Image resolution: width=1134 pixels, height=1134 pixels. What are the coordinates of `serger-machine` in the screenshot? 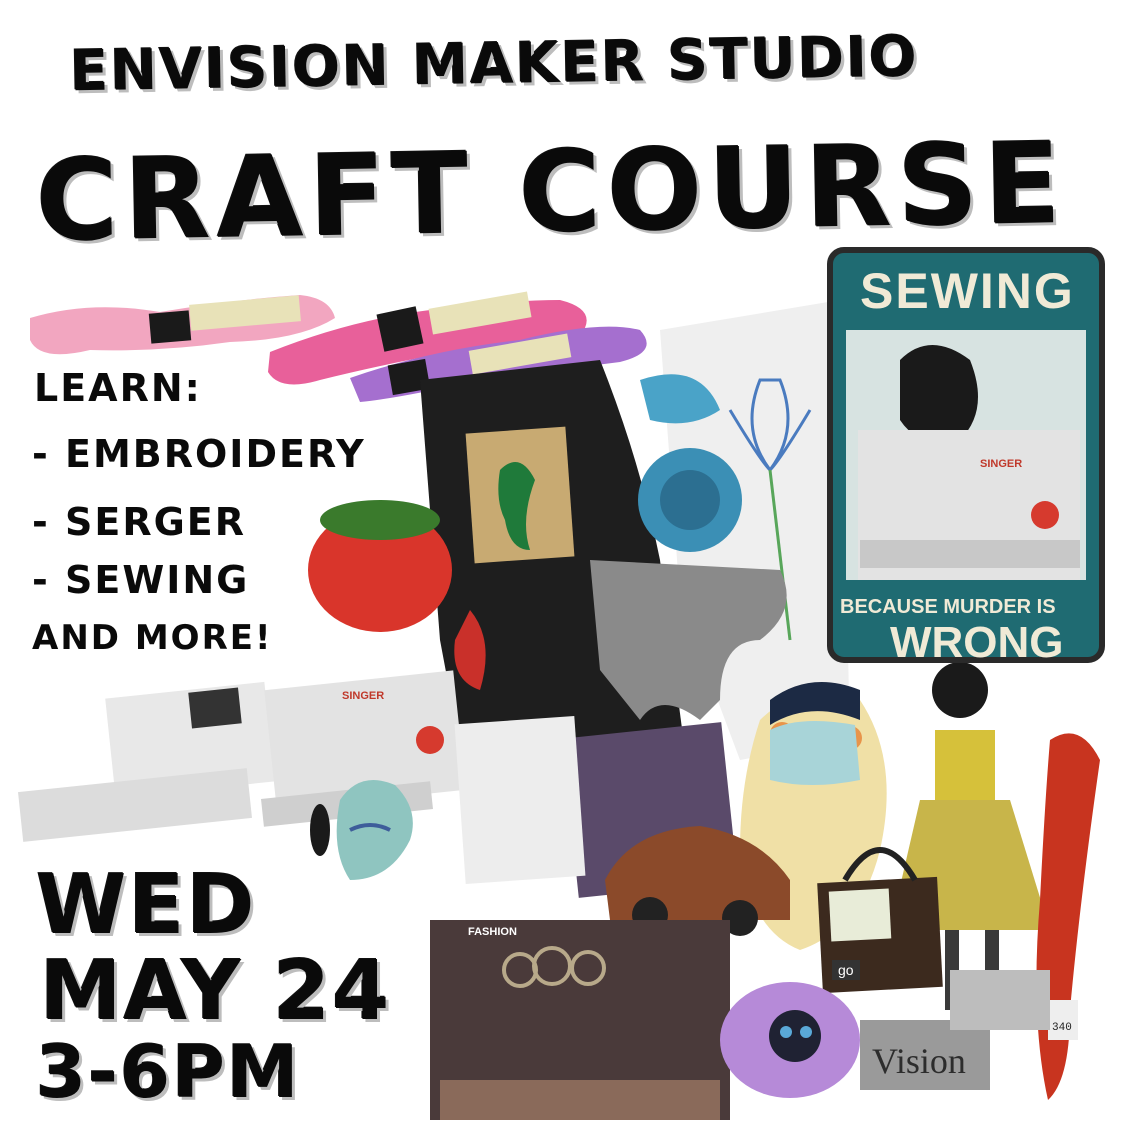 It's located at (520, 800).